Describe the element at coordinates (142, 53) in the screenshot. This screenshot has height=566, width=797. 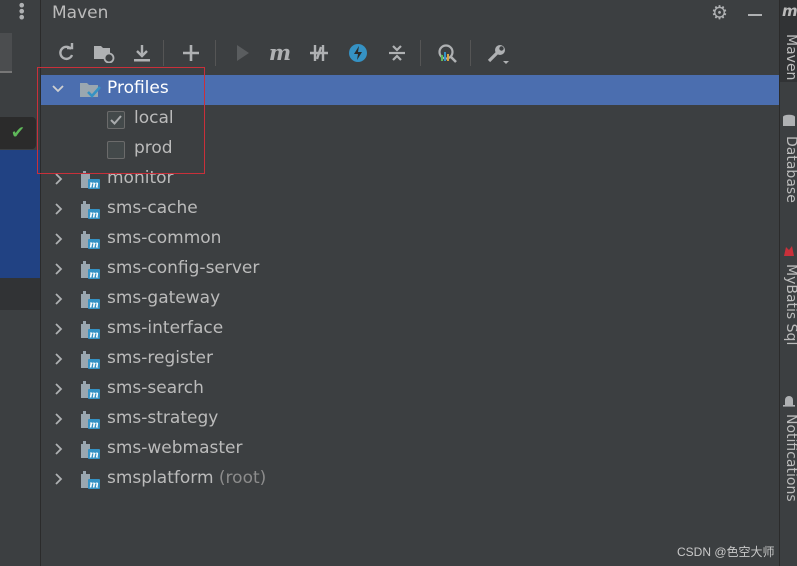
I see `download-icon` at that location.